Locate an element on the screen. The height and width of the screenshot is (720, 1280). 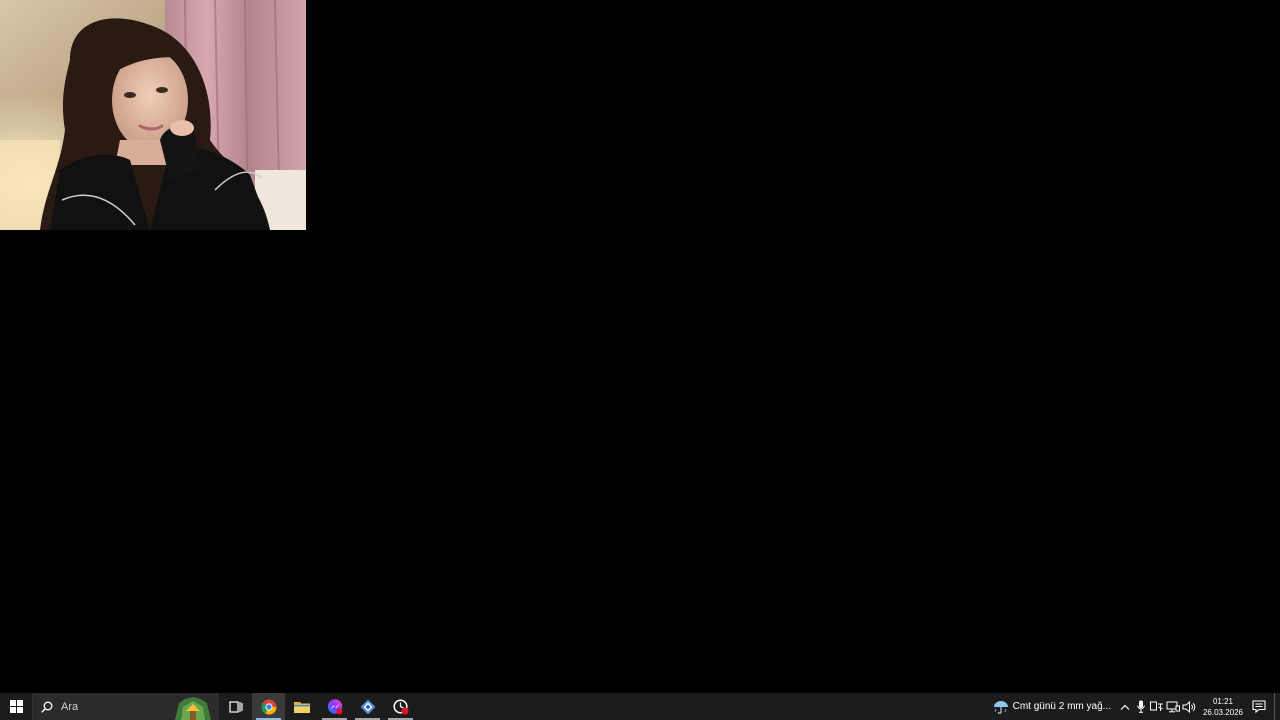
network-tray-button is located at coordinates (1173, 706).